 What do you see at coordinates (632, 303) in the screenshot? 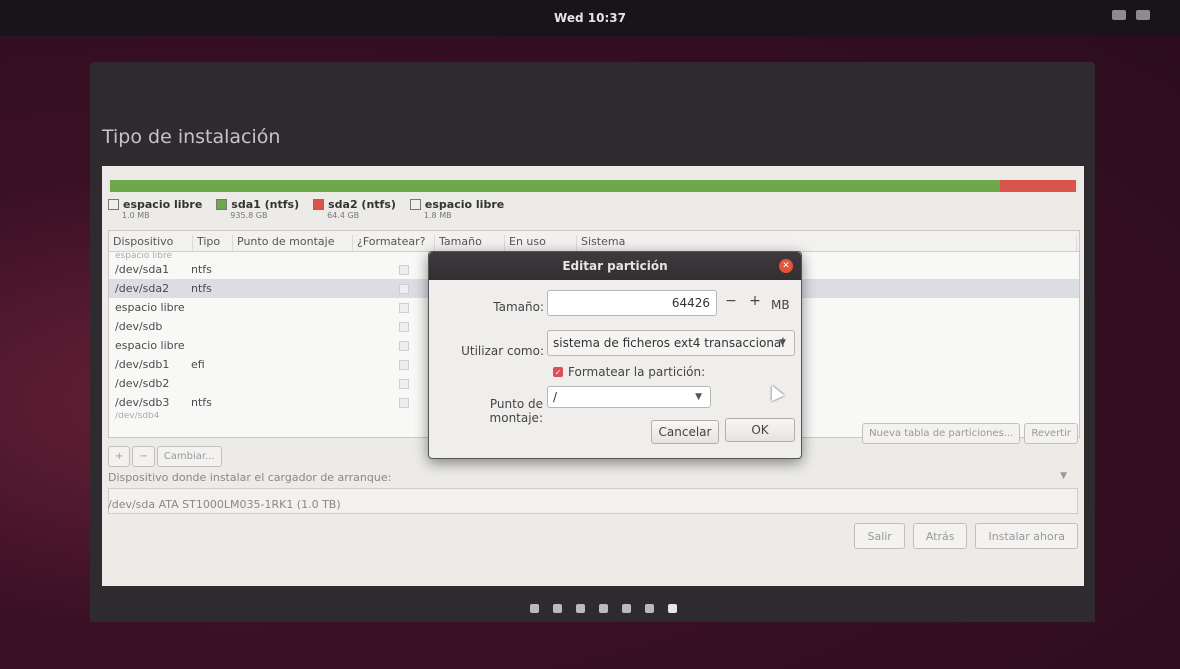
I see `size-input: 64426` at bounding box center [632, 303].